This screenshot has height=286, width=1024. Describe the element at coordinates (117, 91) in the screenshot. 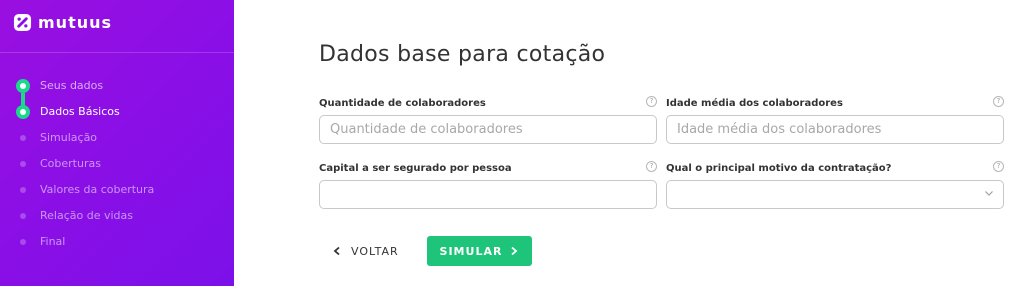

I see `step-seus-dados: Seus dados` at that location.